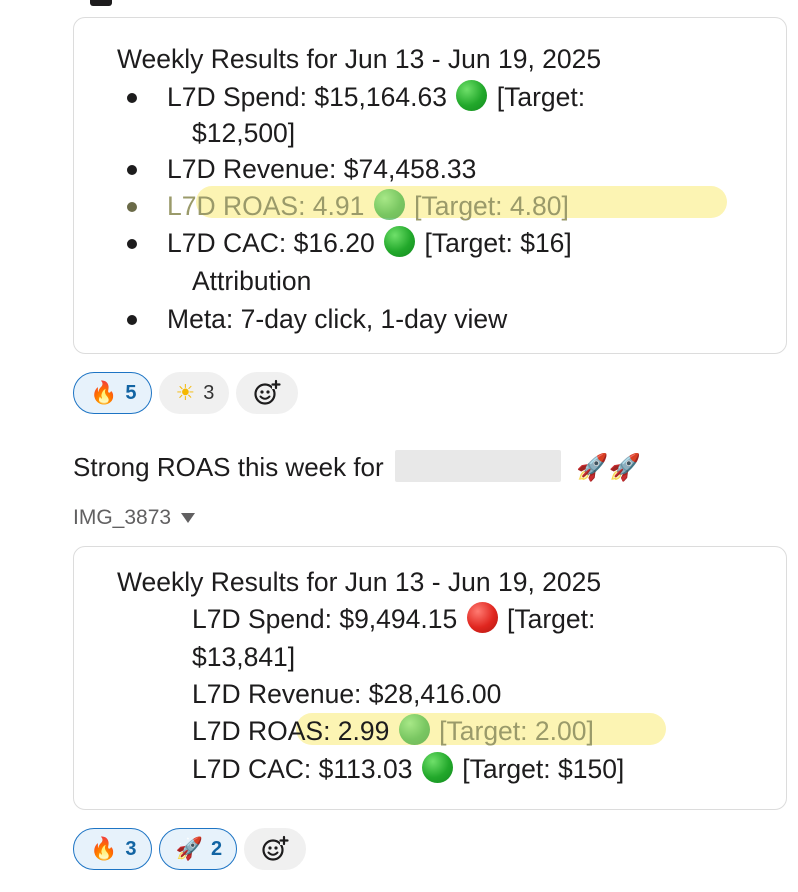 Image resolution: width=798 pixels, height=892 pixels. Describe the element at coordinates (291, 731) in the screenshot. I see `roas-label: L7D ROAS: 2.99` at that location.